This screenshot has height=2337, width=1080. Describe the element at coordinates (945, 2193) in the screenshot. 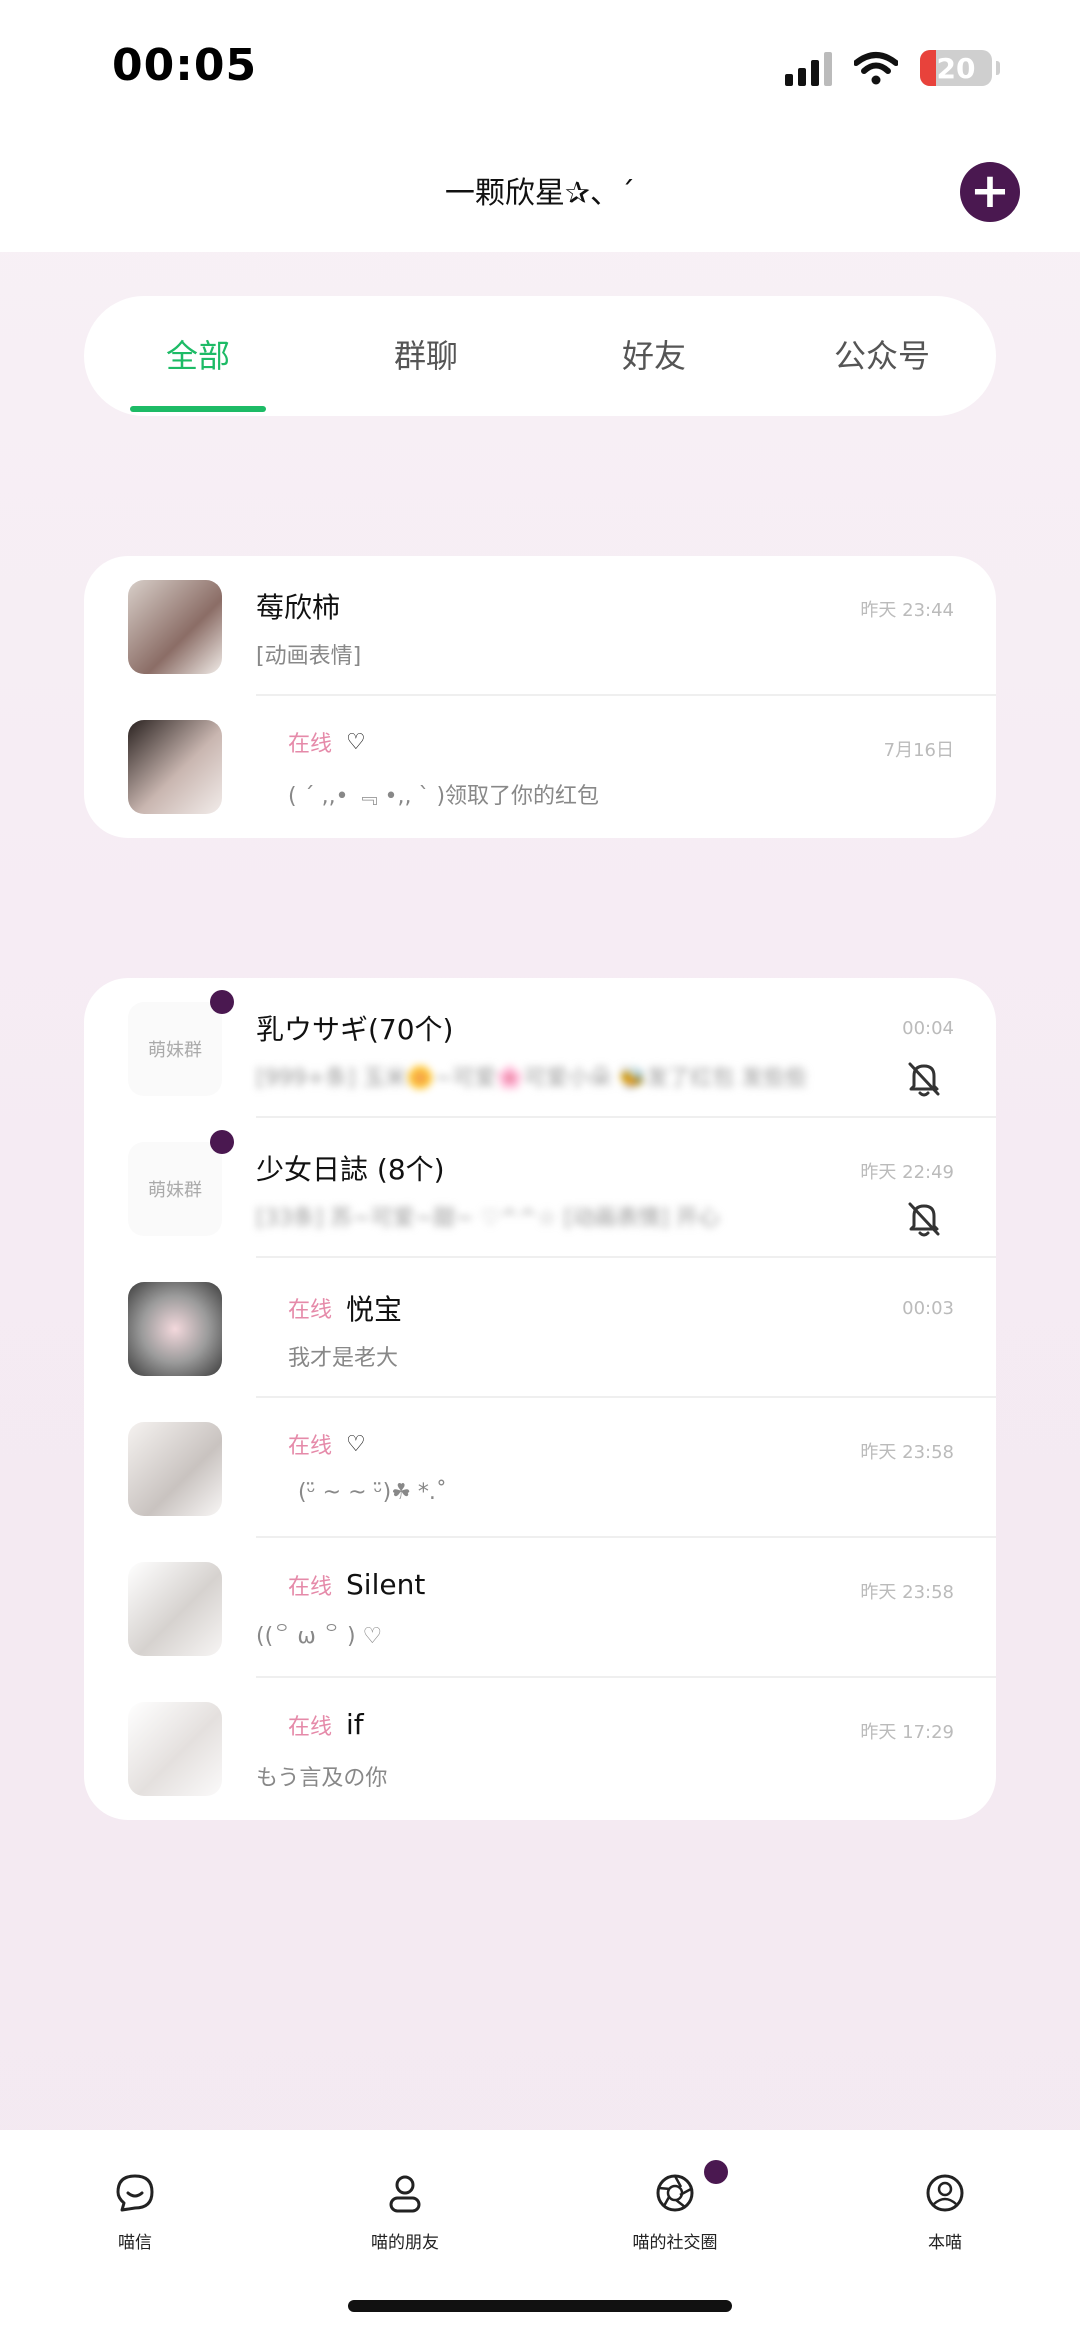

I see `profile-icon` at that location.